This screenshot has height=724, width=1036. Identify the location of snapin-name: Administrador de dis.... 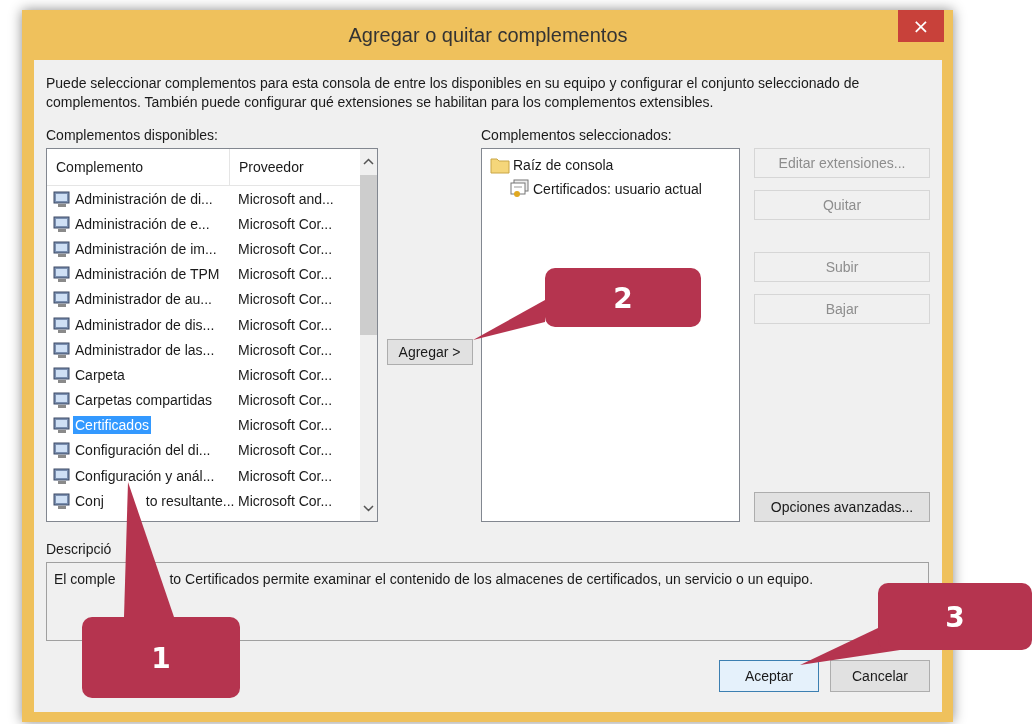
(145, 324).